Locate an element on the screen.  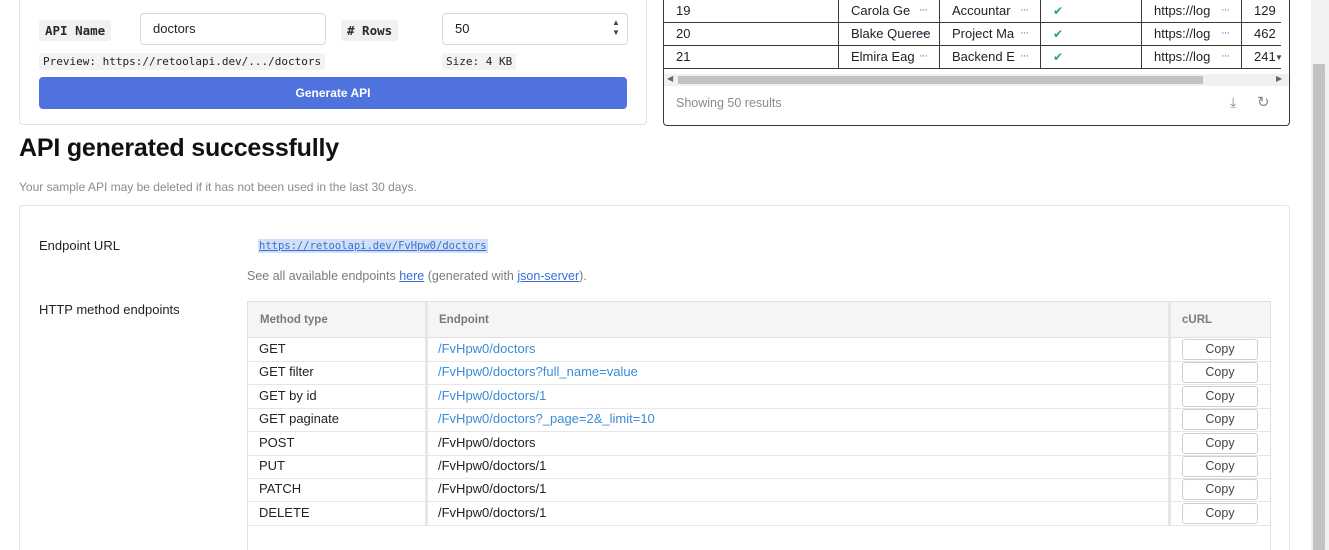
table-cell-id: 19 is located at coordinates (751, 11).